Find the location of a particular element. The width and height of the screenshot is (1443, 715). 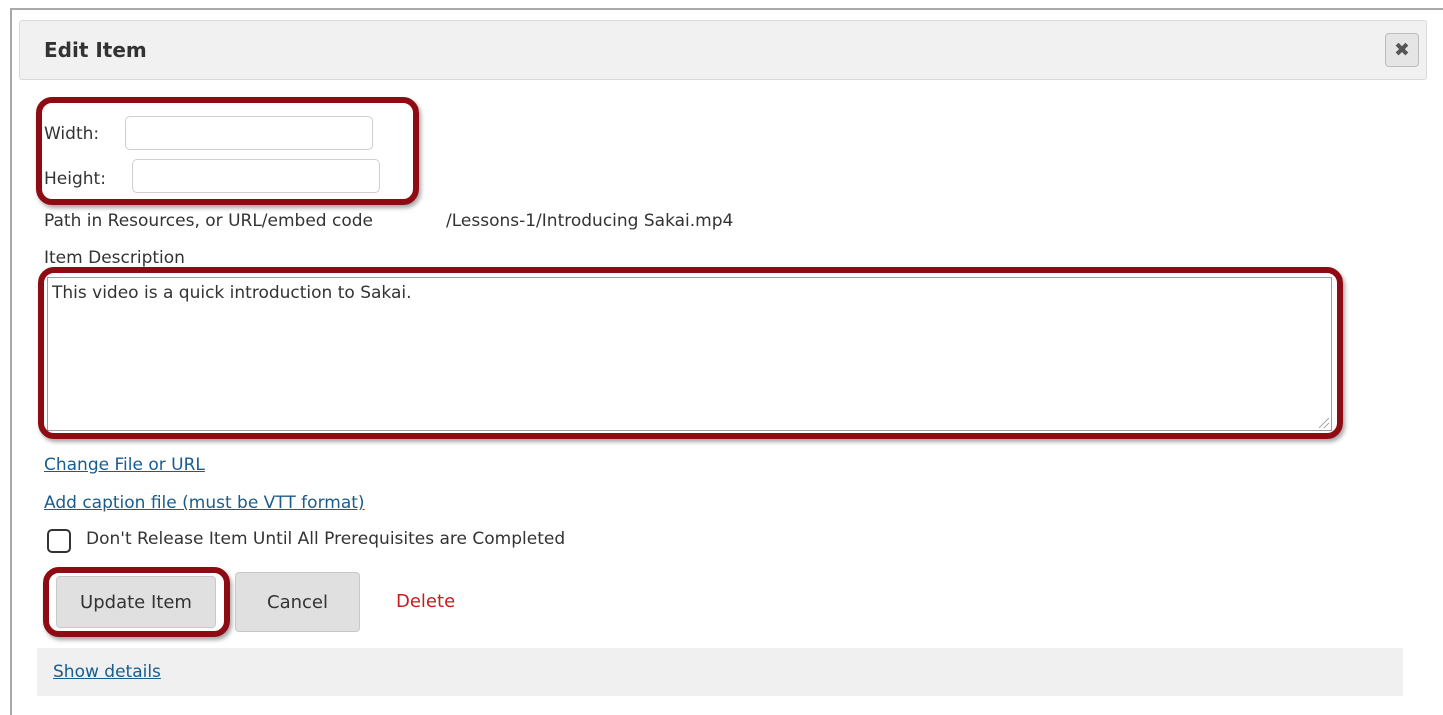

height-label: Height: is located at coordinates (75, 179).